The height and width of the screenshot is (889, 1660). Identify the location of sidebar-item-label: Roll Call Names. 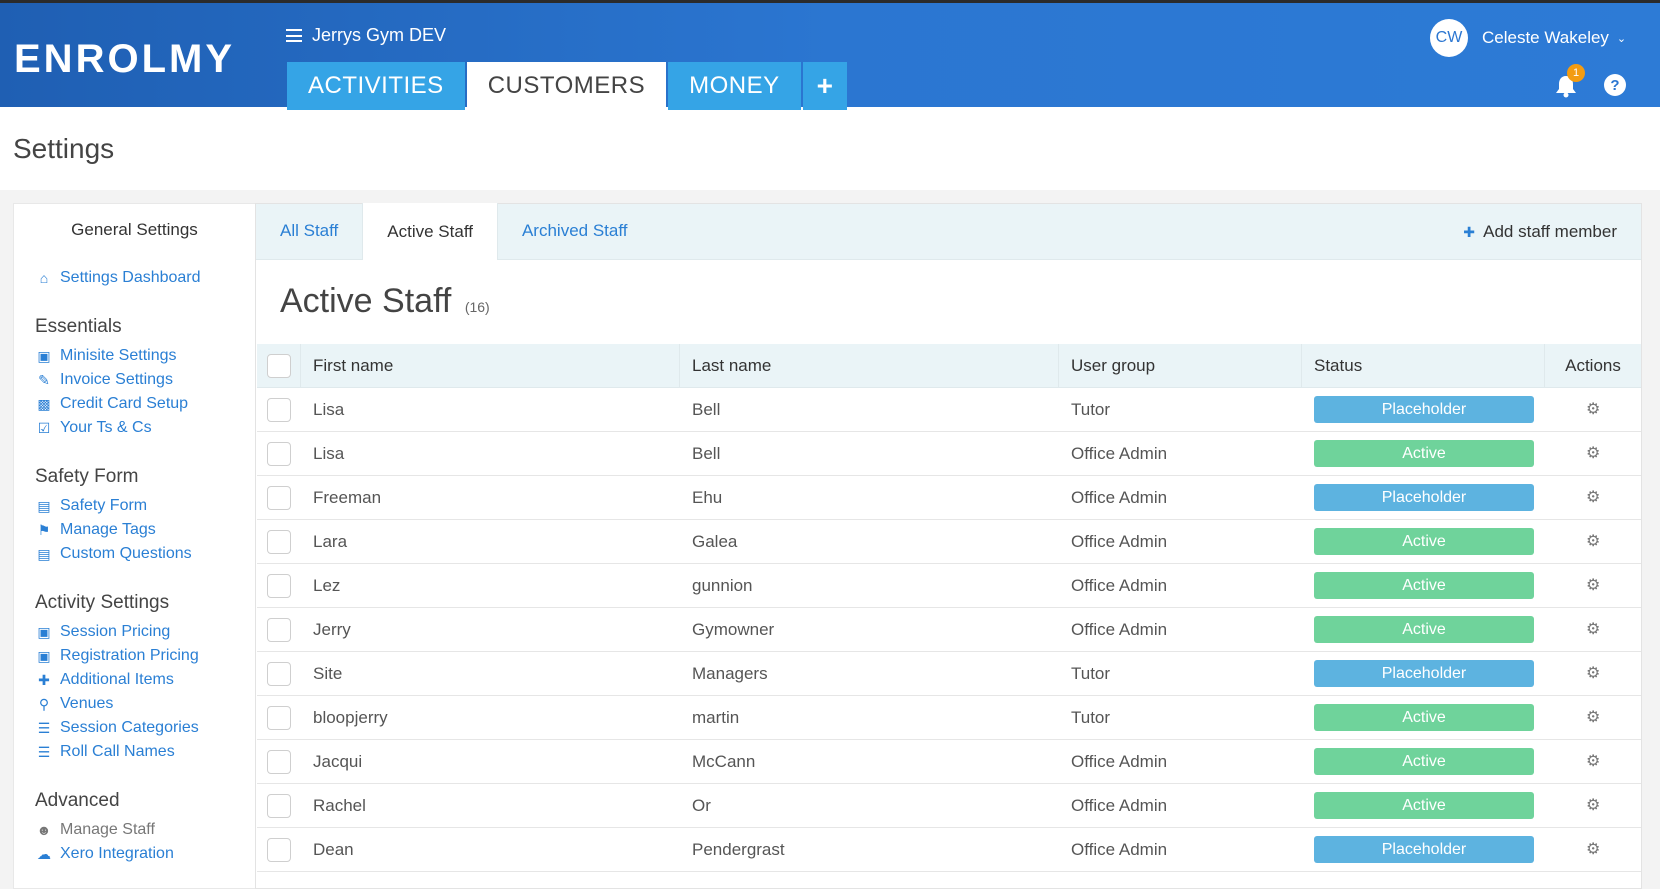
(117, 751).